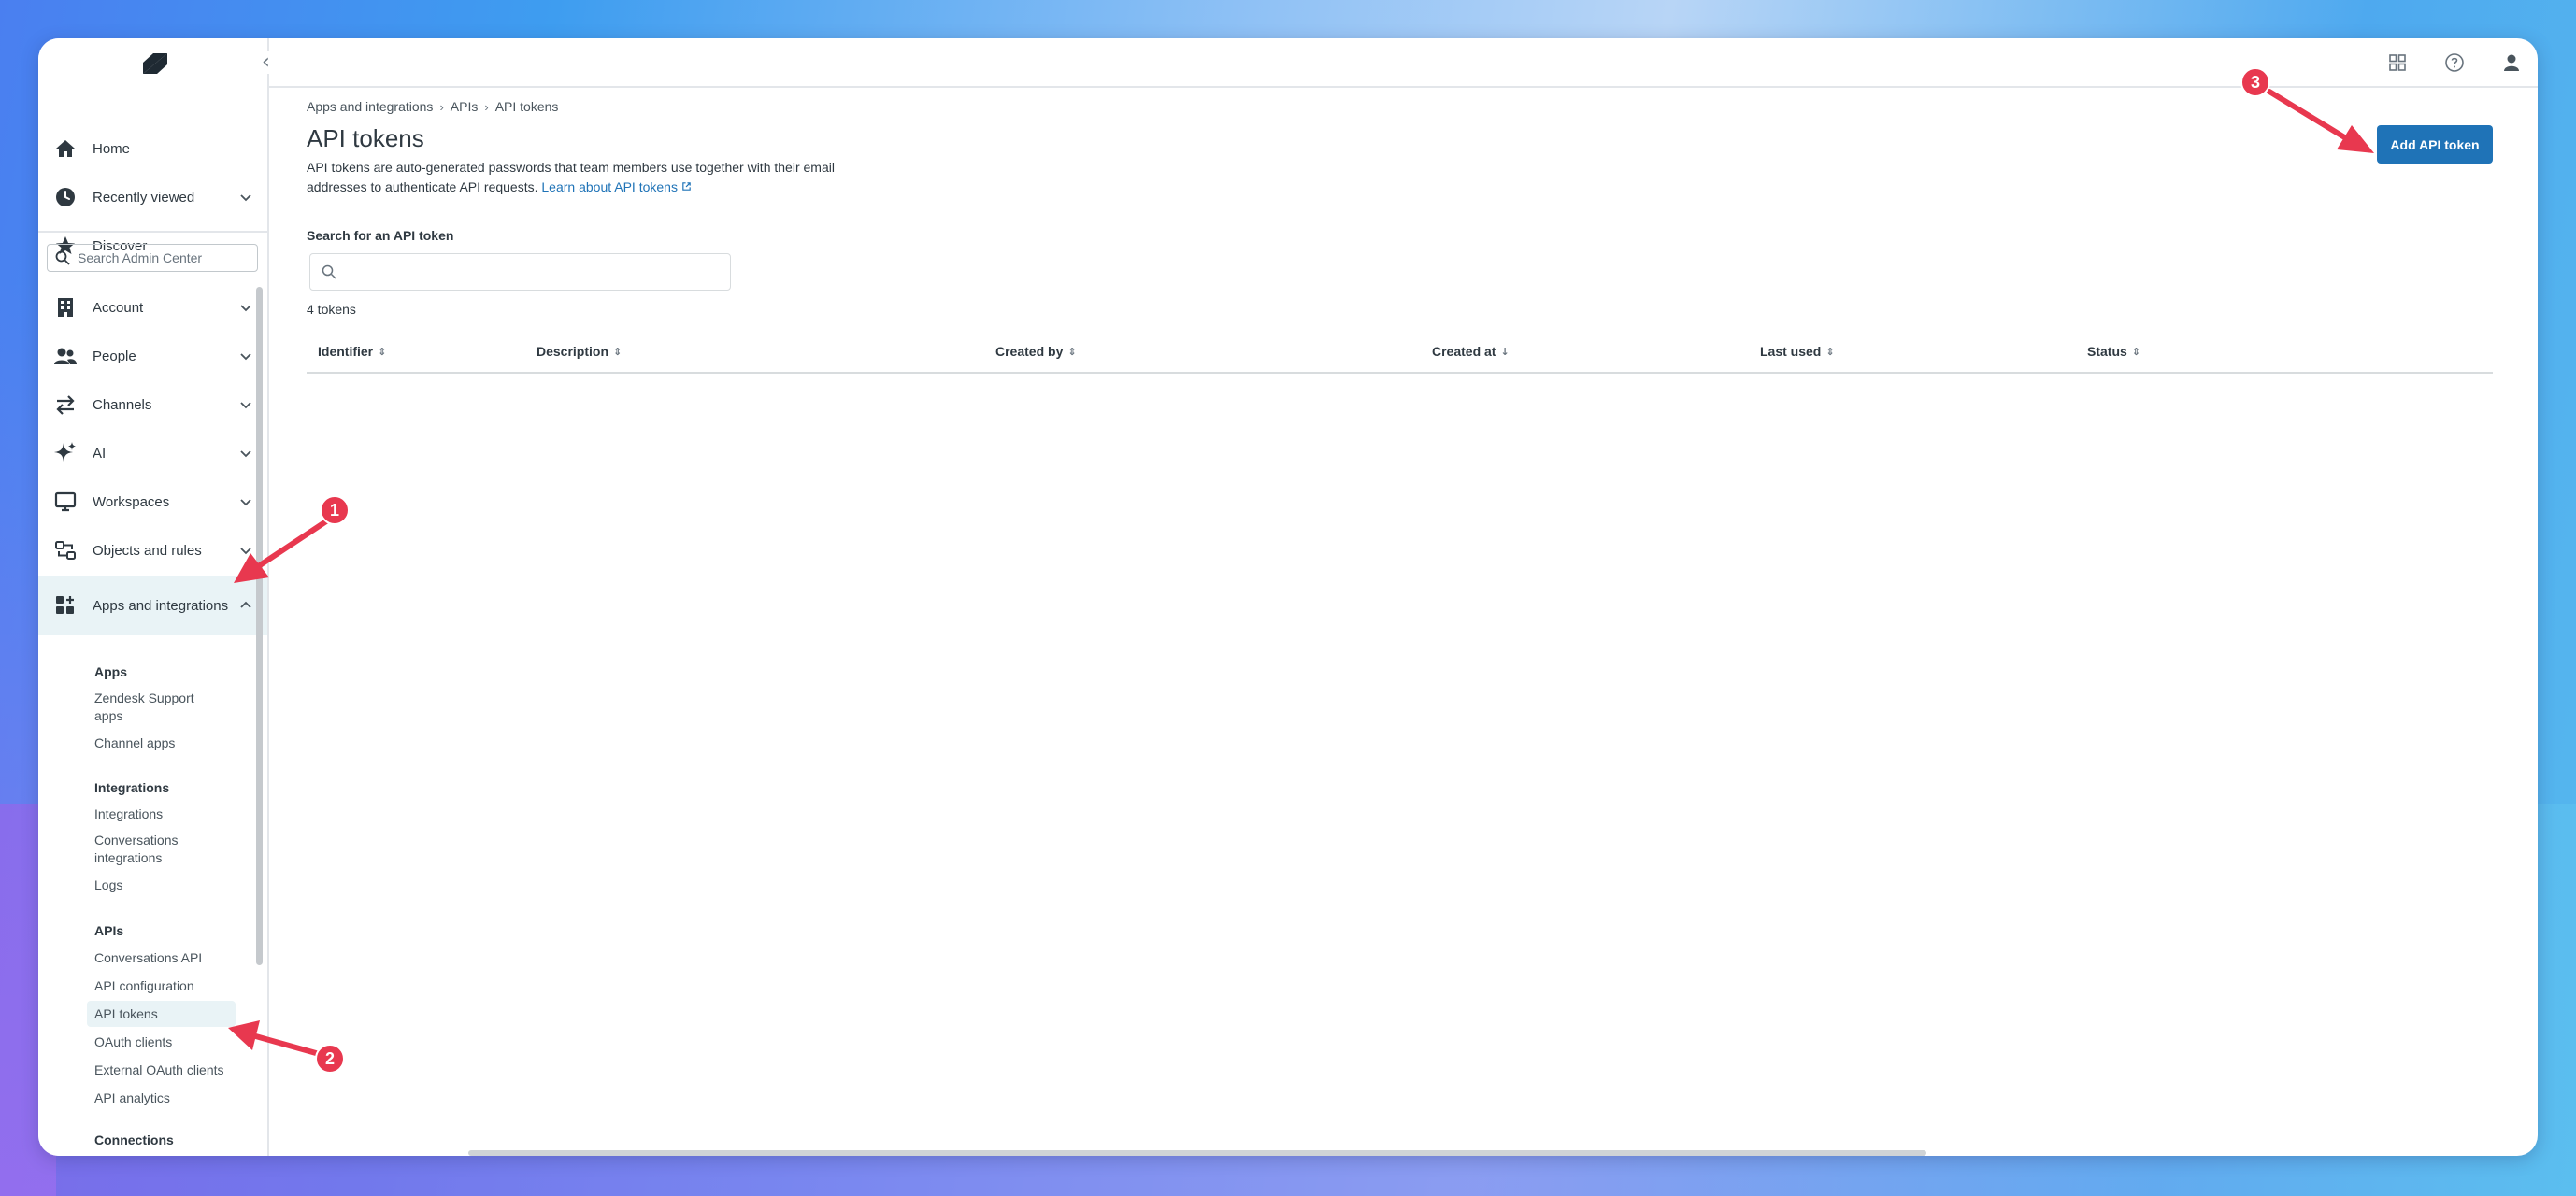  Describe the element at coordinates (286, 1047) in the screenshot. I see `annotation-arrow-2: 2` at that location.